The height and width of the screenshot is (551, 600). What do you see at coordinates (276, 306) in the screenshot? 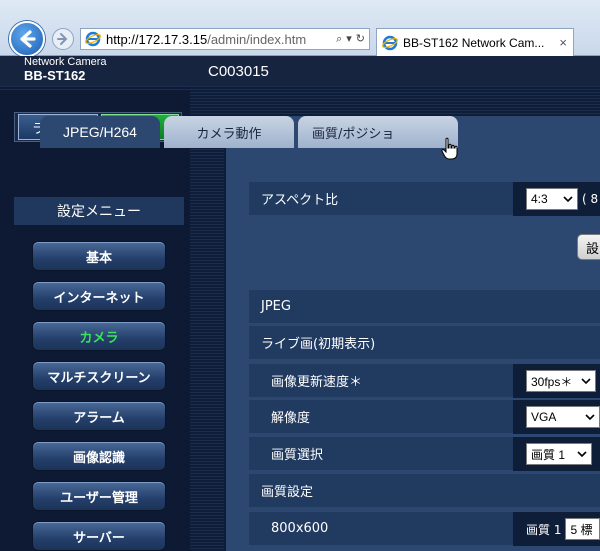
I see `jpeg-section-label: JPEG` at bounding box center [276, 306].